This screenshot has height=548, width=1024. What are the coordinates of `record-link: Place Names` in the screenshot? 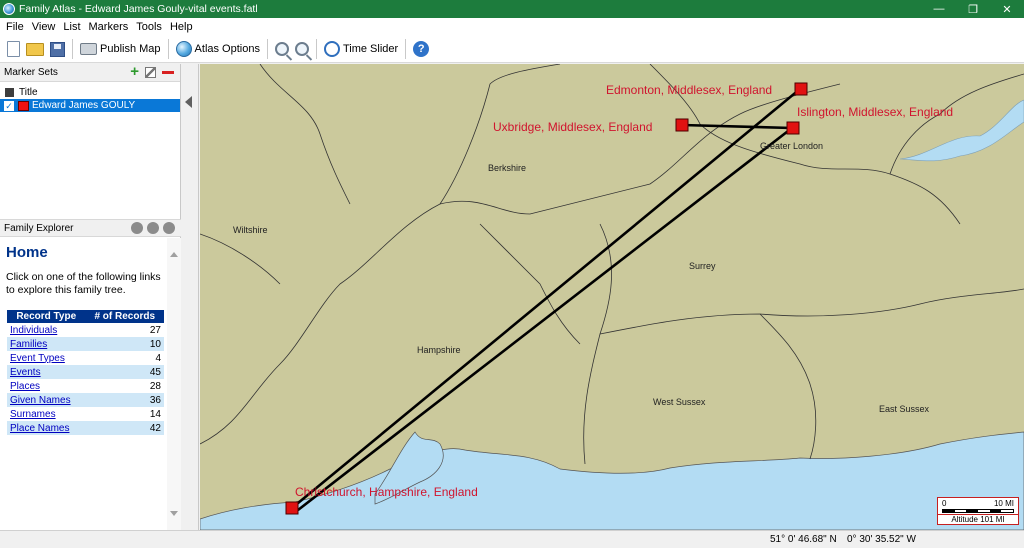 It's located at (46, 428).